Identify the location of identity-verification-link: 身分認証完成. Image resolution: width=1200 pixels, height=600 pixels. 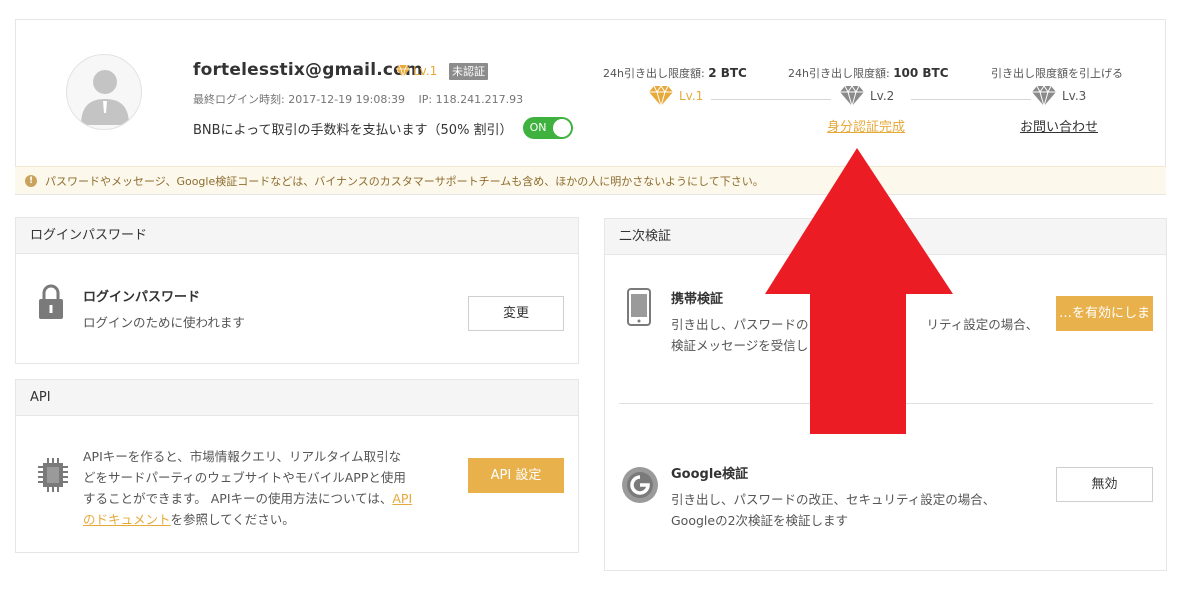
(866, 125).